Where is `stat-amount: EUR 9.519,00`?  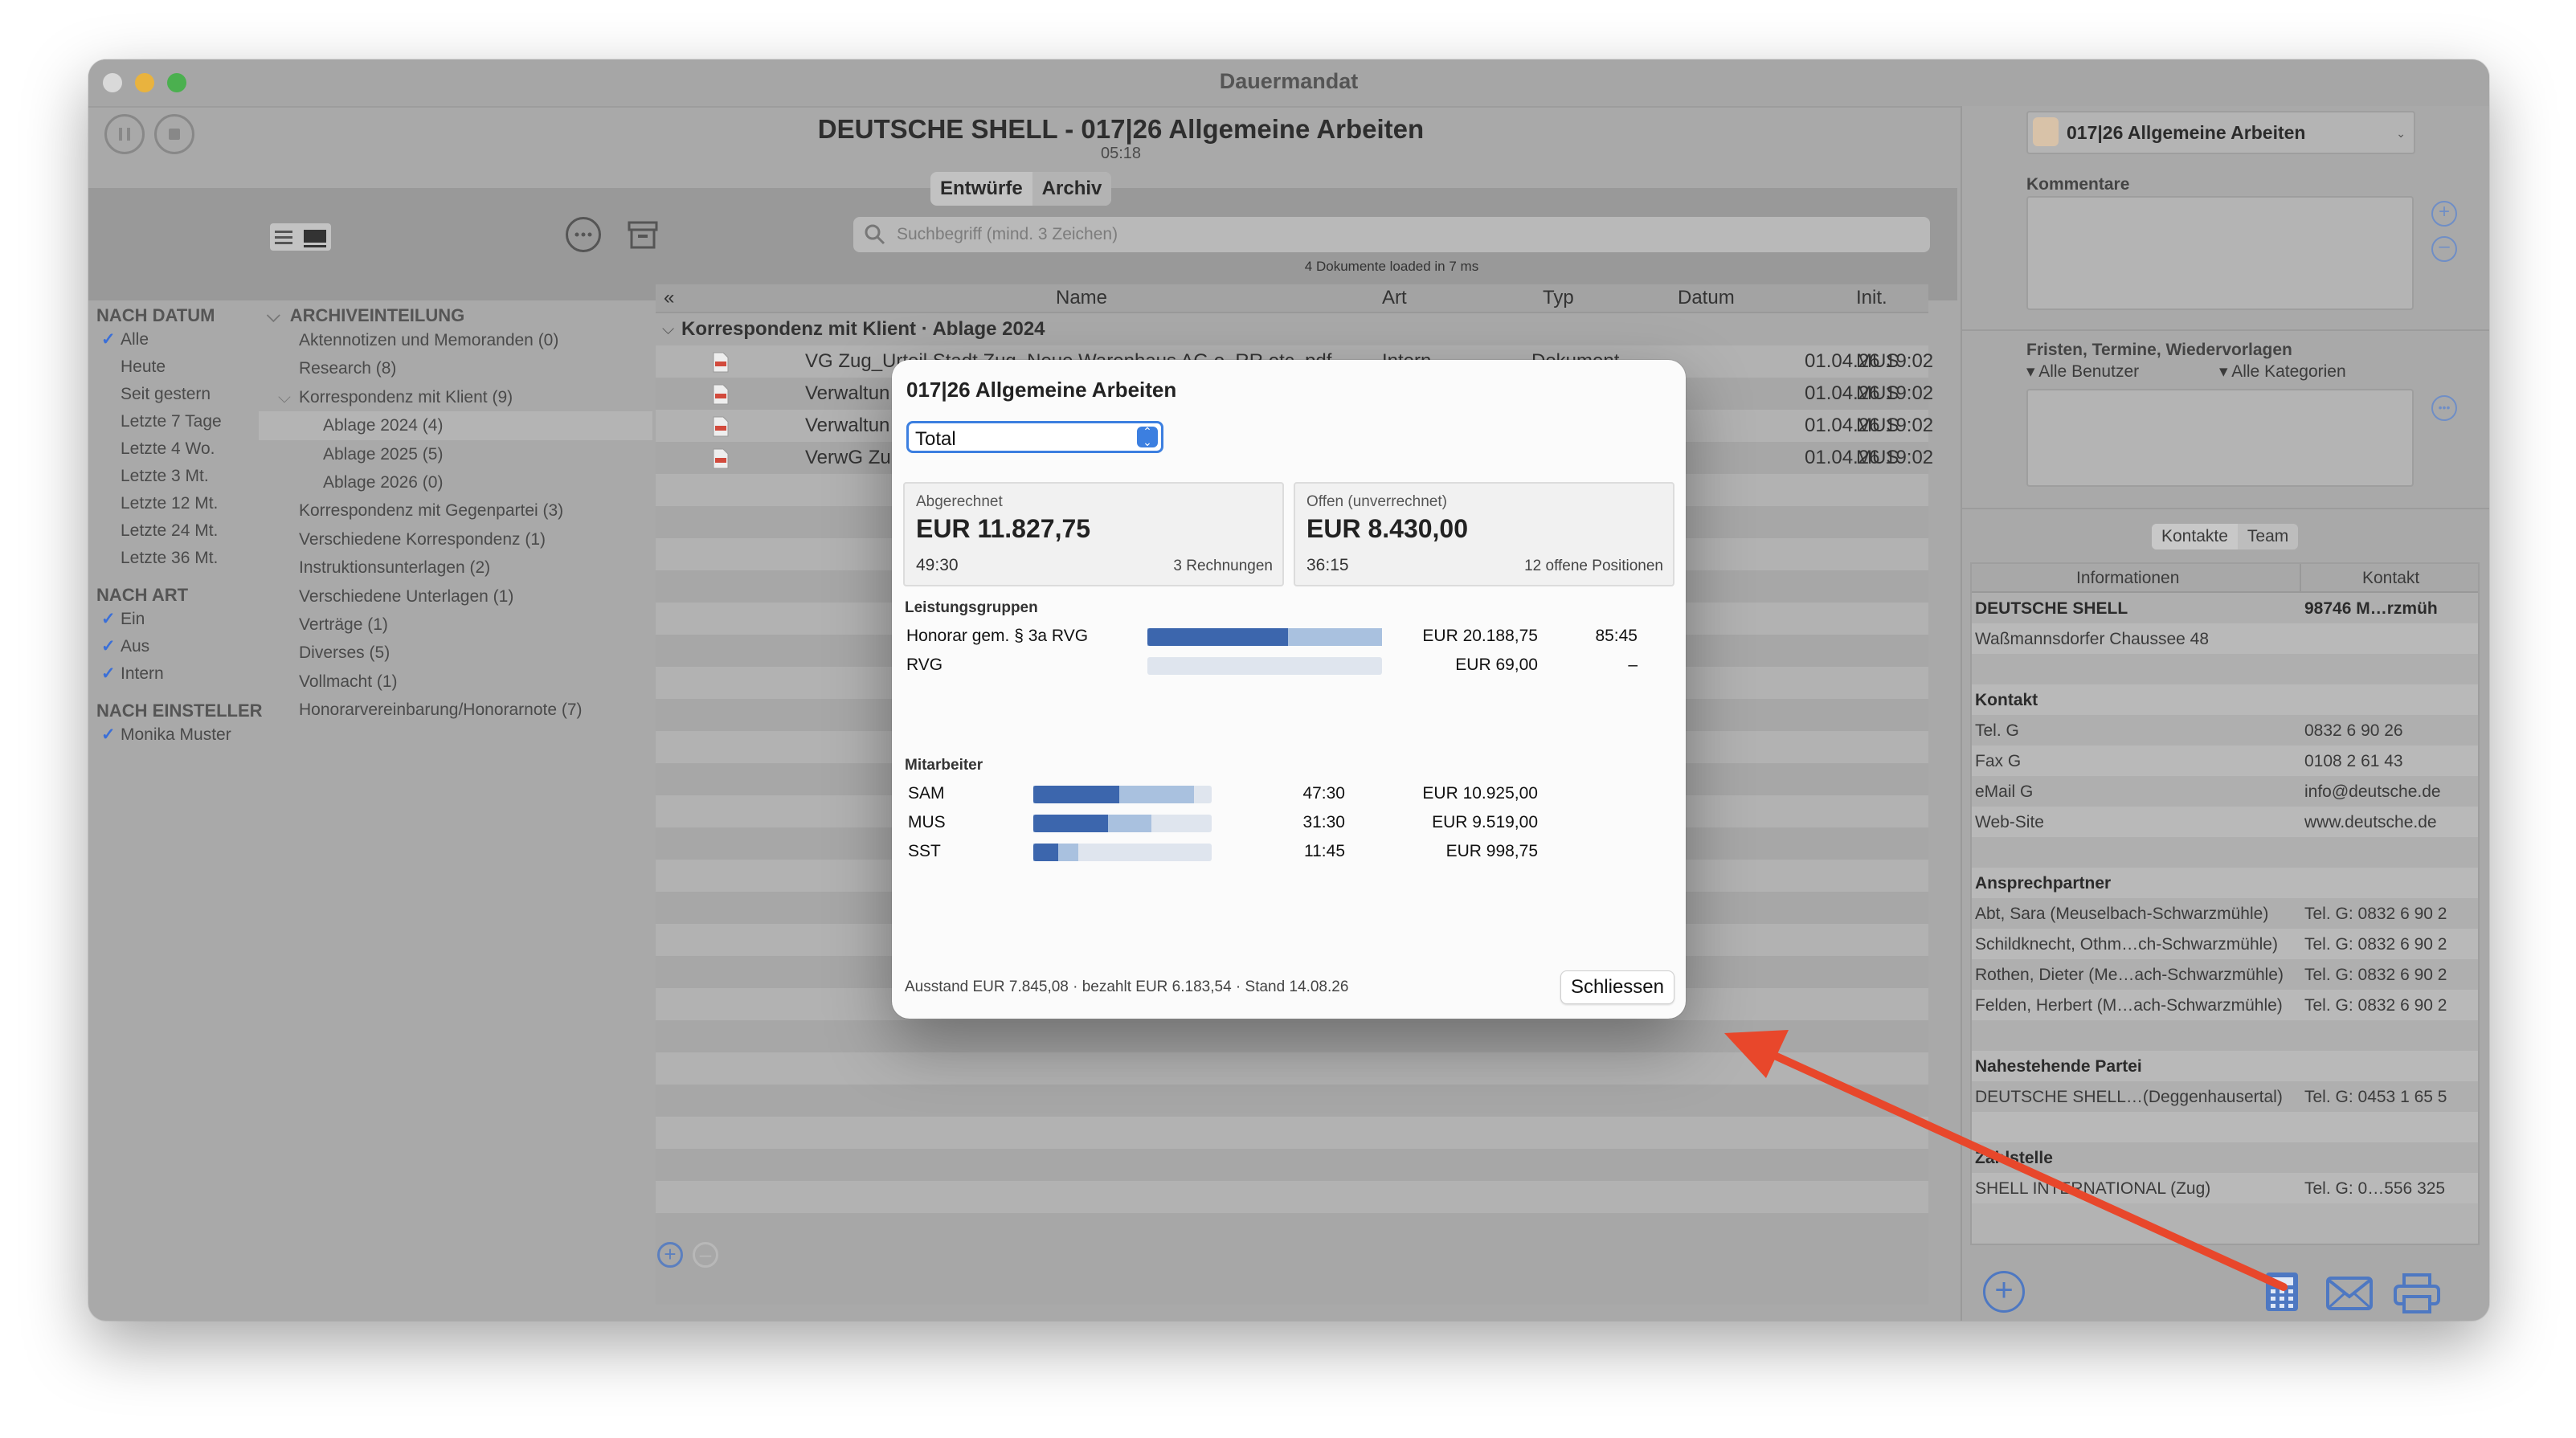
stat-amount: EUR 9.519,00 is located at coordinates (1485, 822).